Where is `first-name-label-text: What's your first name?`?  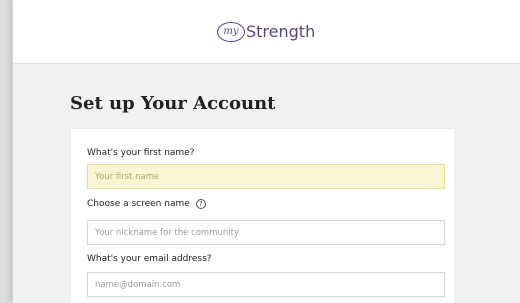 first-name-label-text: What's your first name? is located at coordinates (141, 153).